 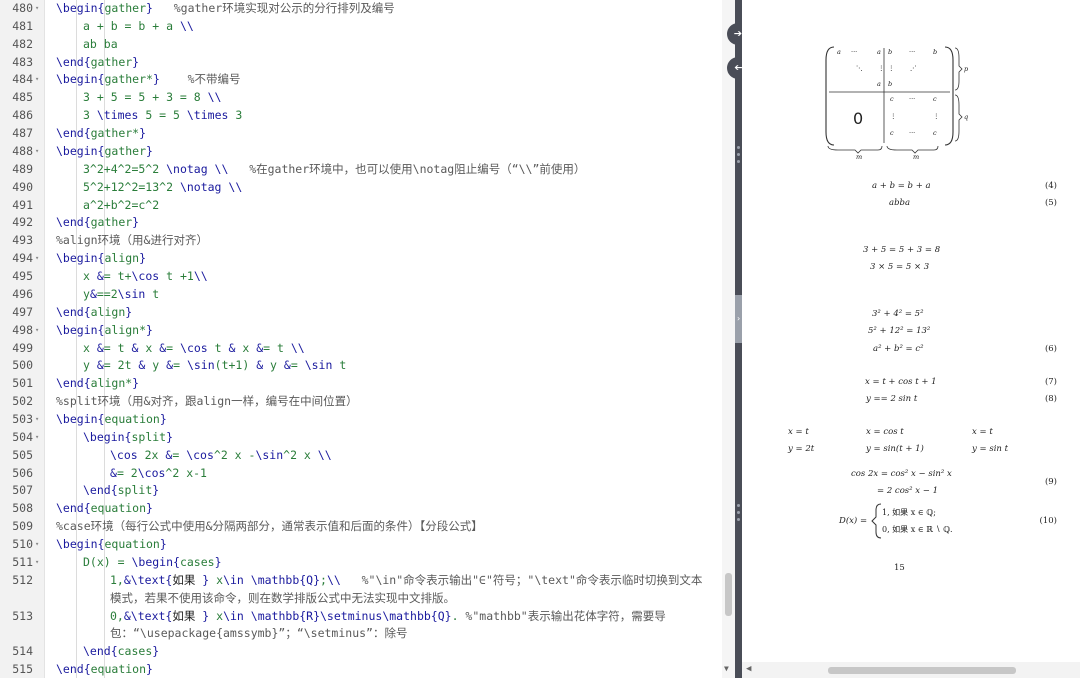 What do you see at coordinates (225, 9) in the screenshot?
I see `code-text: \begin{gather} %gather环境实现对公示的分行排列及编号` at bounding box center [225, 9].